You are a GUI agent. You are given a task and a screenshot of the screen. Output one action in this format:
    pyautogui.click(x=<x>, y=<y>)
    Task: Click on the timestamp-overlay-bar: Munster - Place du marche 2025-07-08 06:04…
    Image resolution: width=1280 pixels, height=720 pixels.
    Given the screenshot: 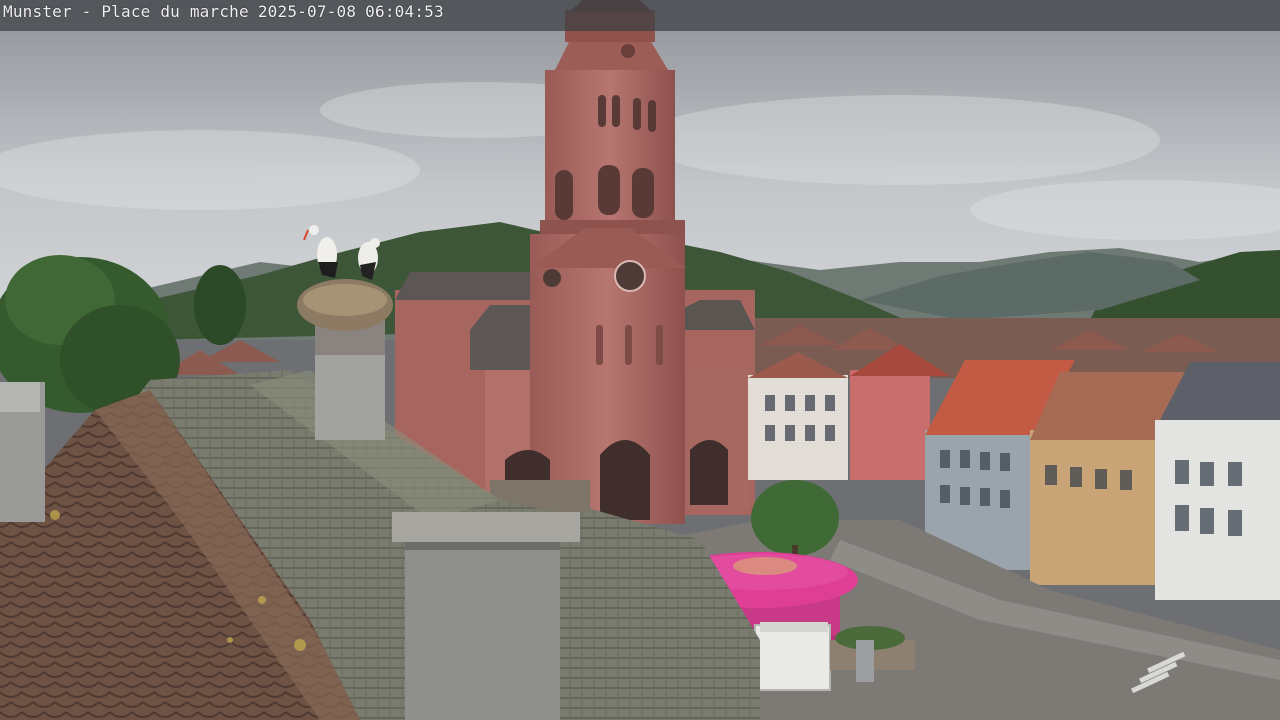 What is the action you would take?
    pyautogui.click(x=640, y=15)
    